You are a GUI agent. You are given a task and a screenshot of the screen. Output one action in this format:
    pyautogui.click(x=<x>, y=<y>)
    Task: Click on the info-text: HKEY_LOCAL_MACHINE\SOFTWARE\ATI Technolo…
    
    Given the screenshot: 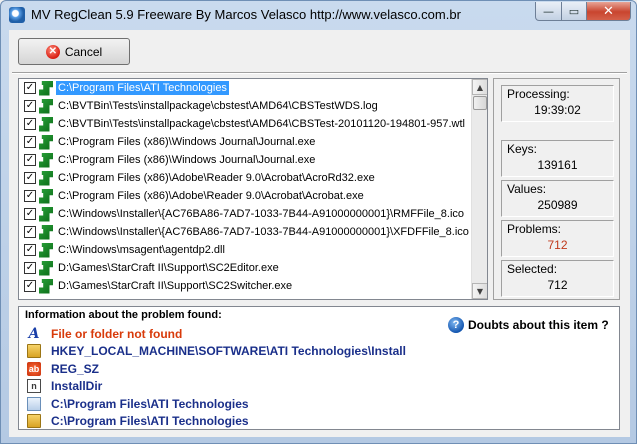 What is the action you would take?
    pyautogui.click(x=228, y=351)
    